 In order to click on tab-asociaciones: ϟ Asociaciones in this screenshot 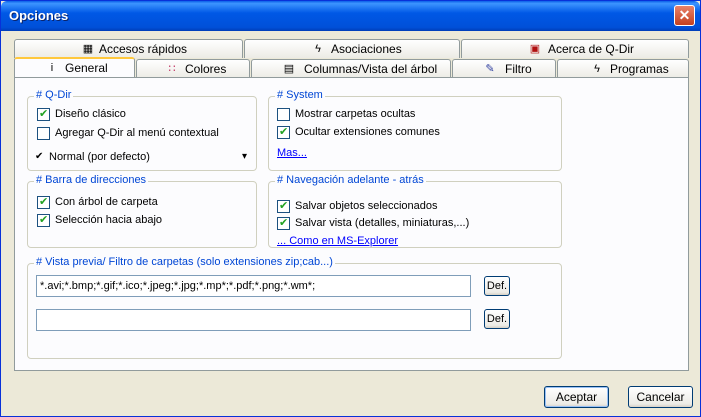, I will do `click(352, 48)`.